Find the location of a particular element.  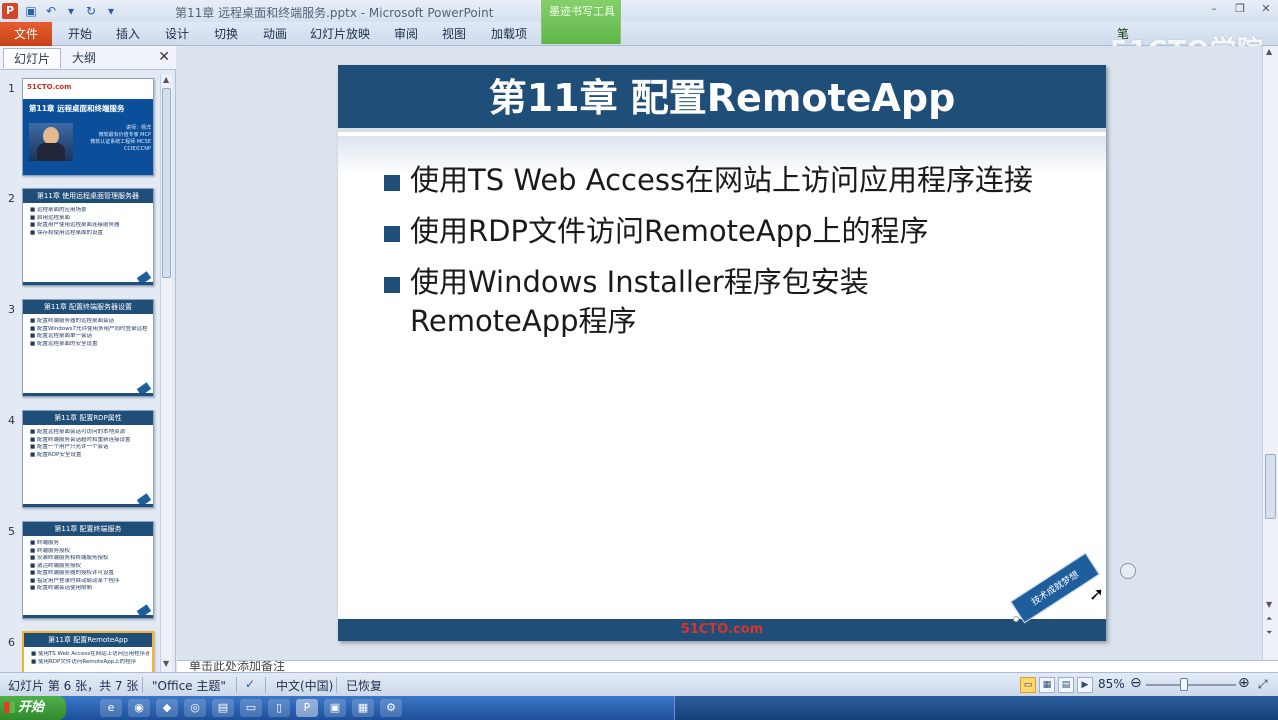

document-icon: ▯ is located at coordinates (279, 708).